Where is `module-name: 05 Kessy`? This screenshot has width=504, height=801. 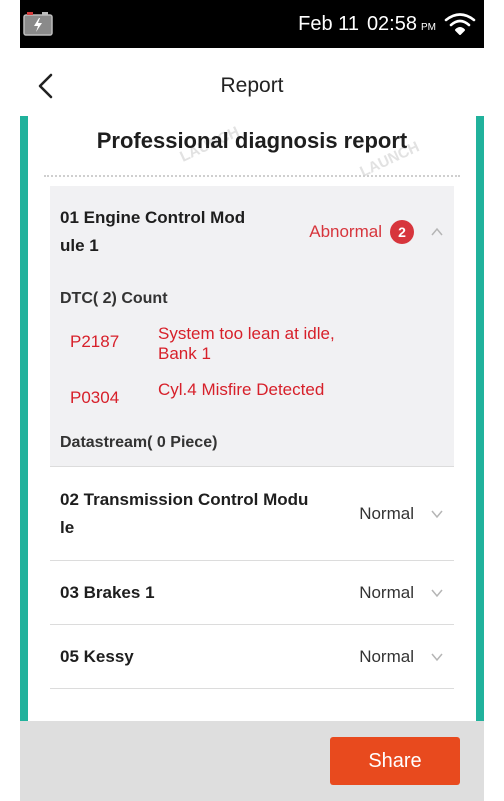
module-name: 05 Kessy is located at coordinates (97, 656).